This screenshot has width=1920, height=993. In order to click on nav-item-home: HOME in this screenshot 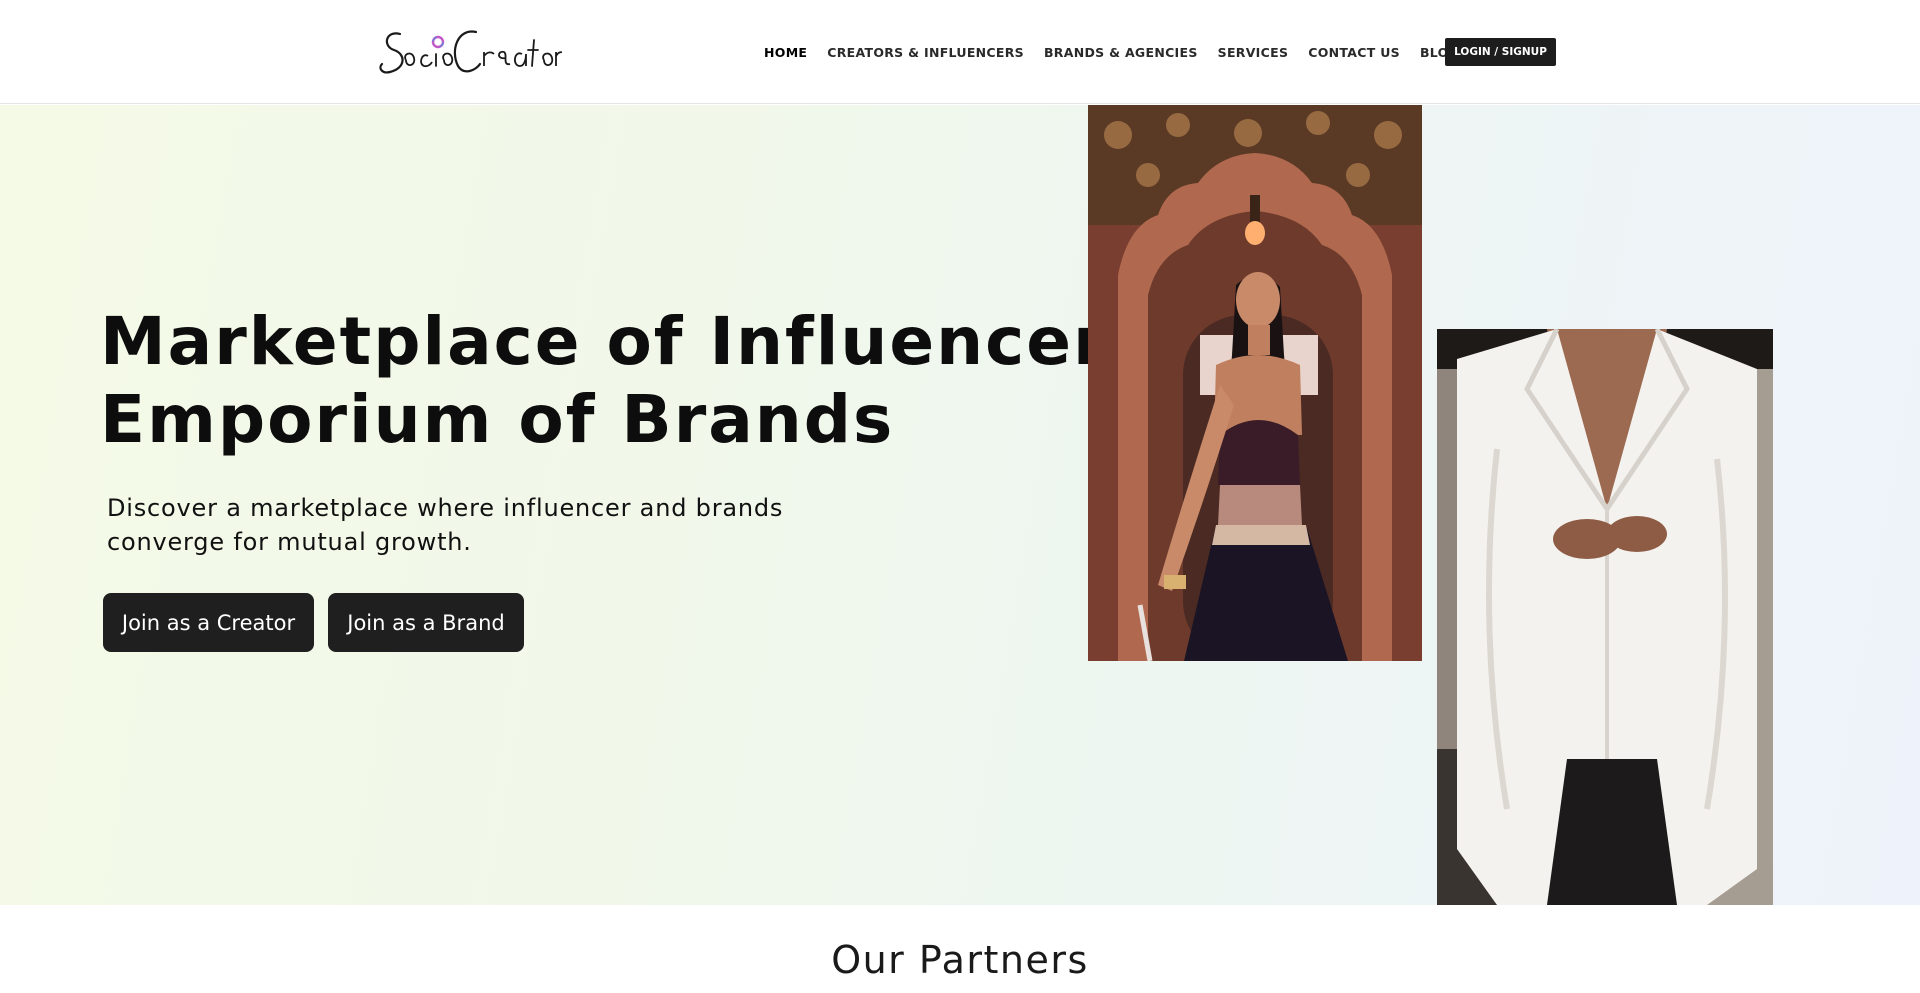, I will do `click(785, 52)`.